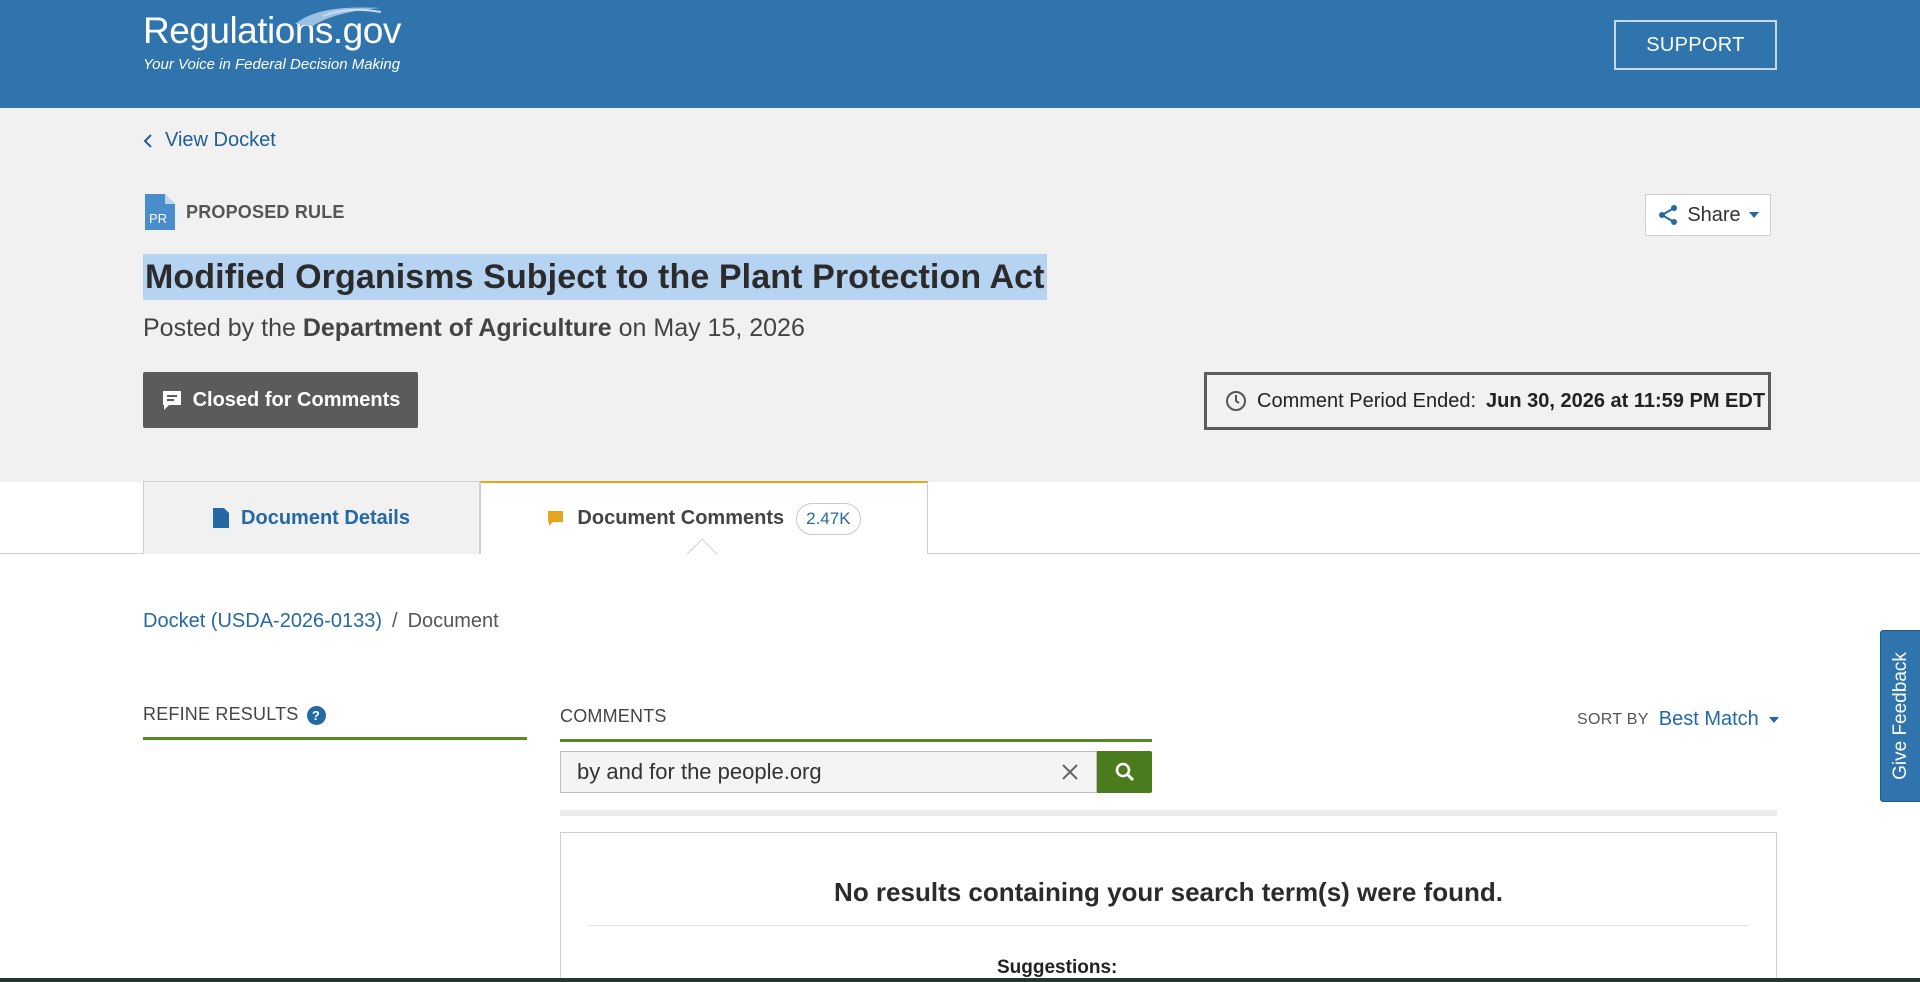  I want to click on share-button: Share, so click(1708, 215).